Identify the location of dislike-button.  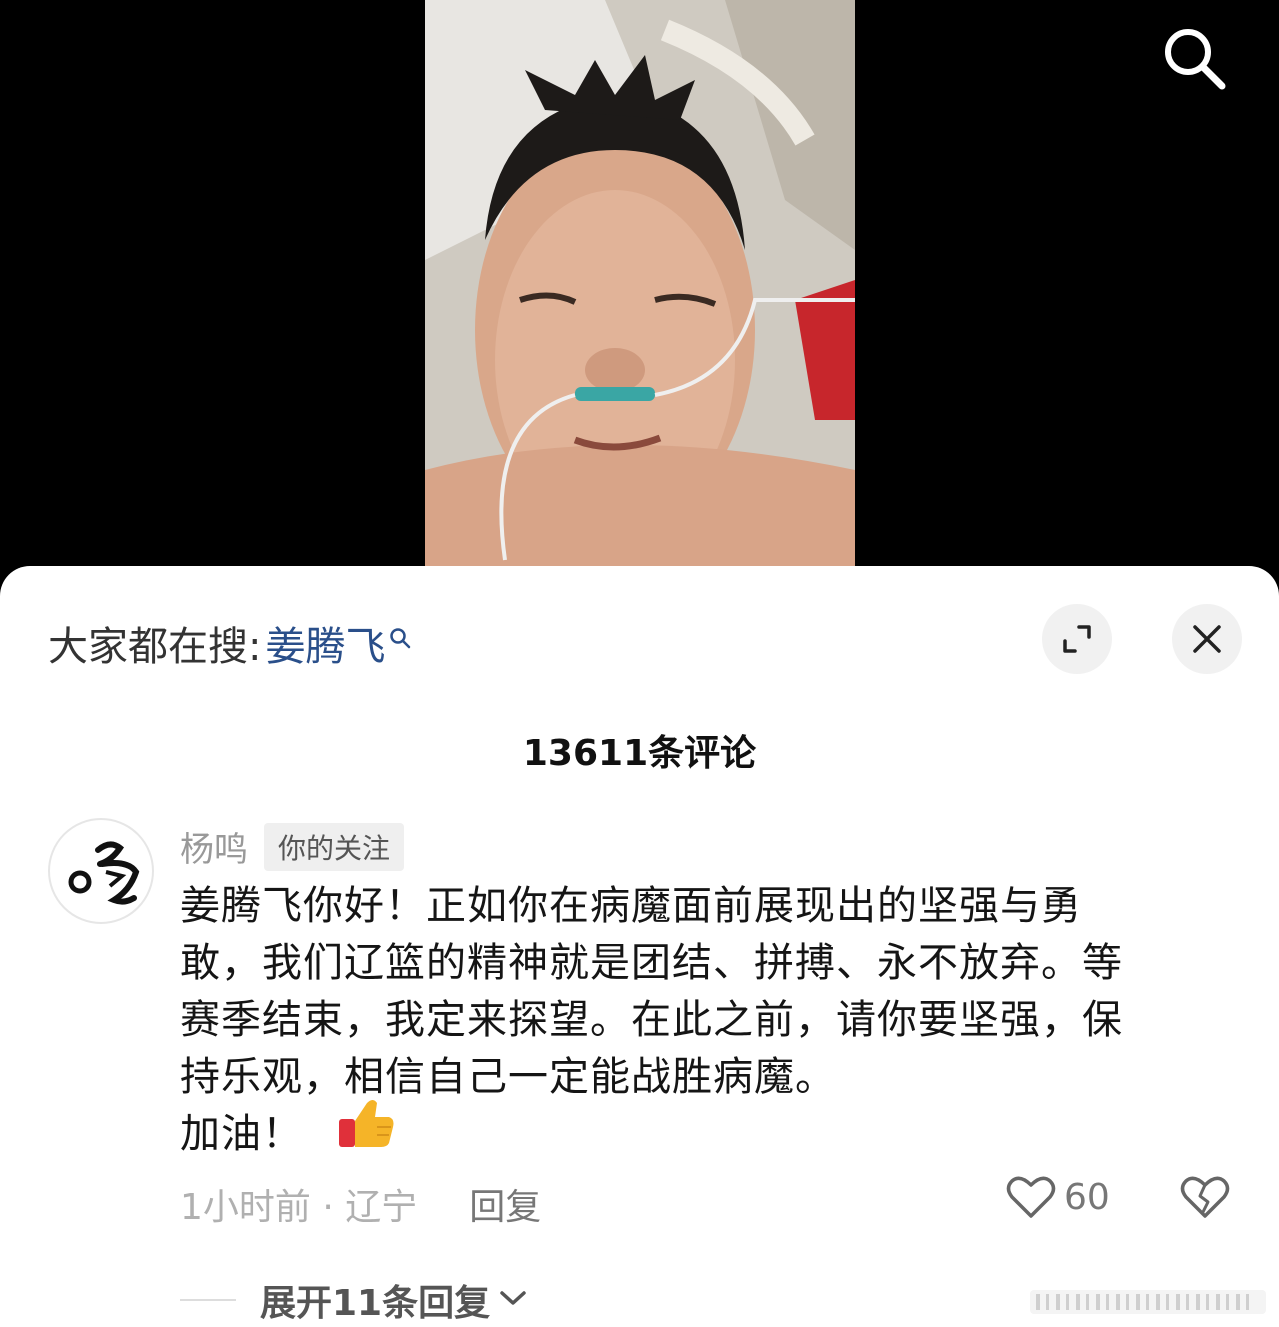
(1205, 1199).